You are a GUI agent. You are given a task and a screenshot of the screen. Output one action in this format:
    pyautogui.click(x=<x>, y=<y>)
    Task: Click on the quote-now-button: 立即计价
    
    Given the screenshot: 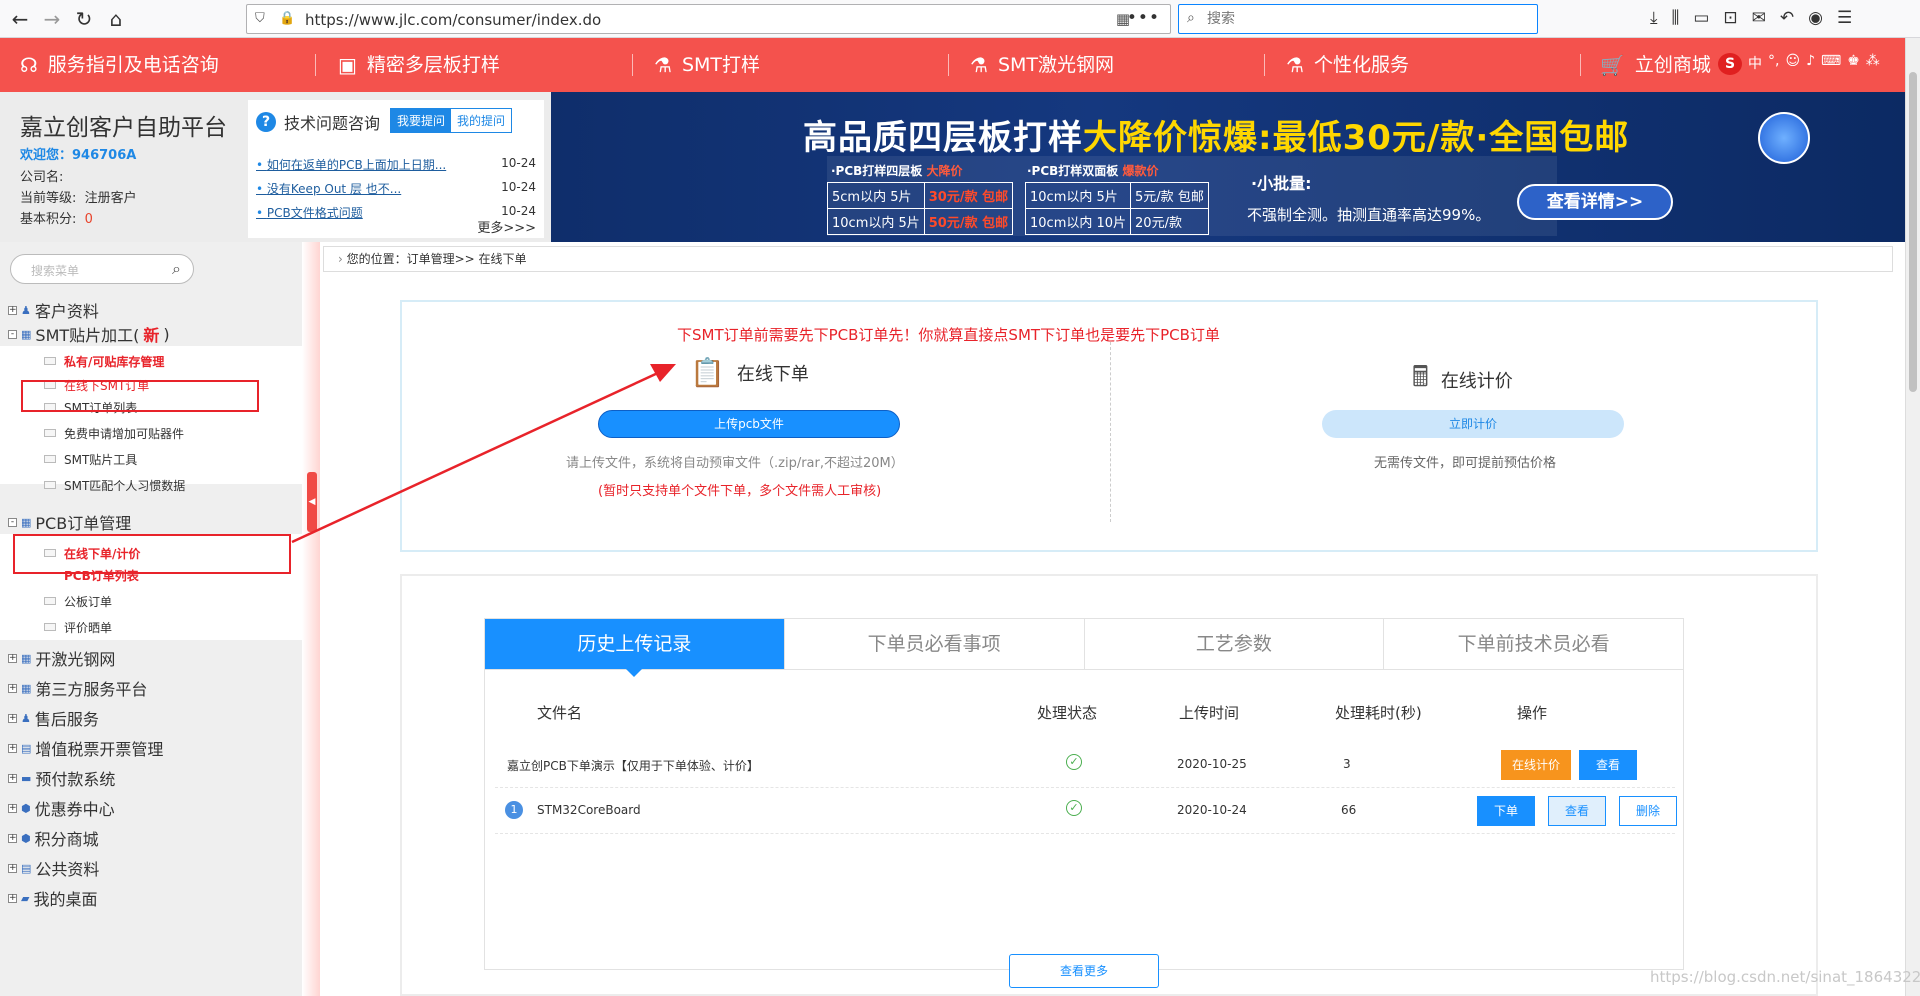 What is the action you would take?
    pyautogui.click(x=1473, y=424)
    